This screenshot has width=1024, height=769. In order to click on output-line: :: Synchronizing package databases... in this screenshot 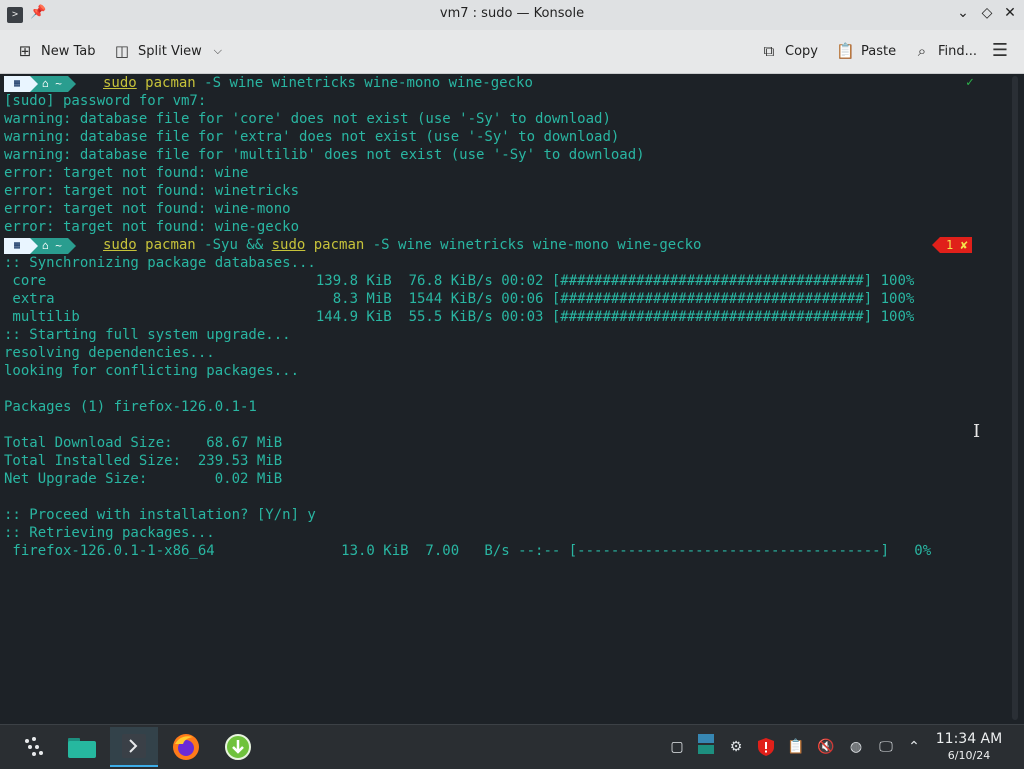, I will do `click(160, 263)`.